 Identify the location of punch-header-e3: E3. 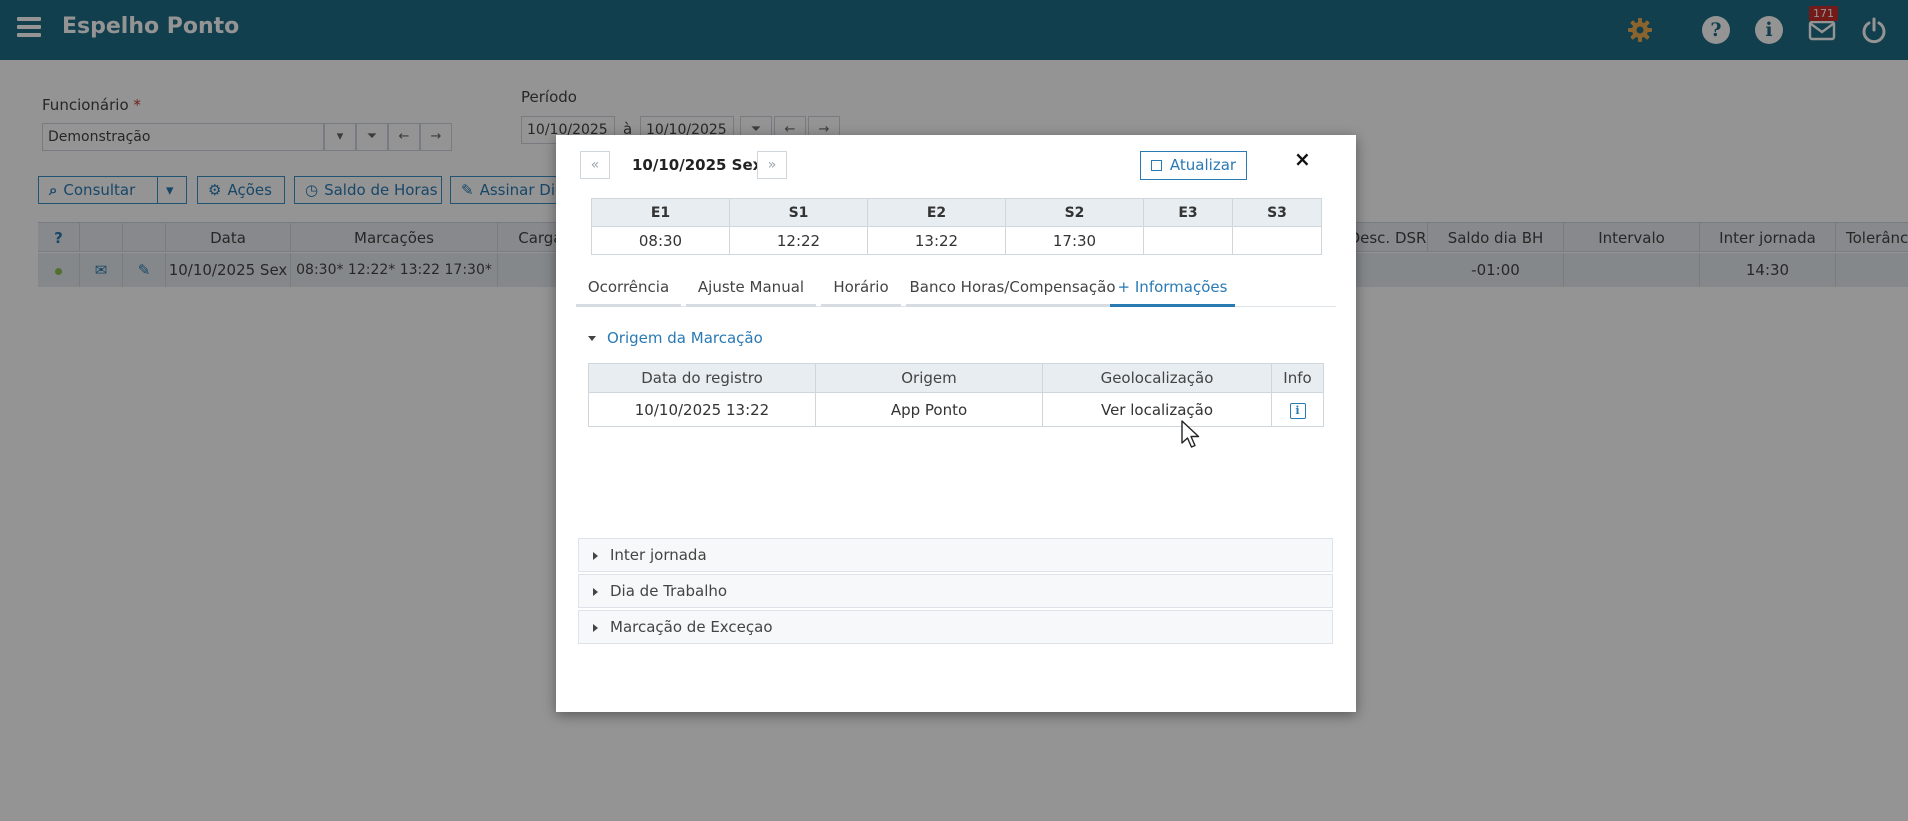
(1188, 212).